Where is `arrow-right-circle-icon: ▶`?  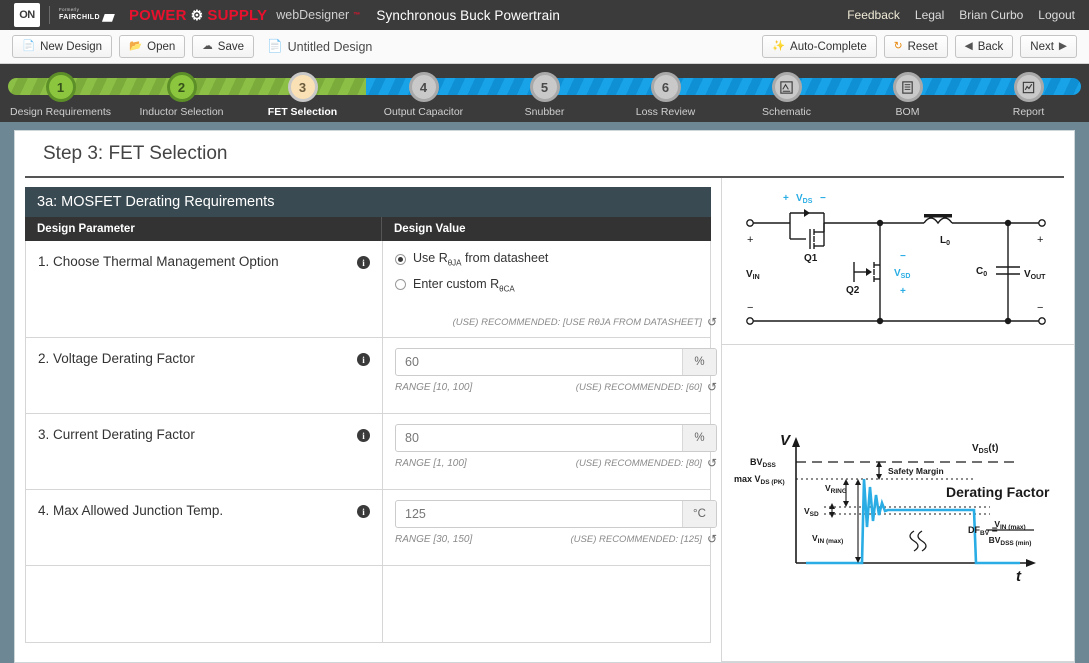
arrow-right-circle-icon: ▶ is located at coordinates (1062, 46).